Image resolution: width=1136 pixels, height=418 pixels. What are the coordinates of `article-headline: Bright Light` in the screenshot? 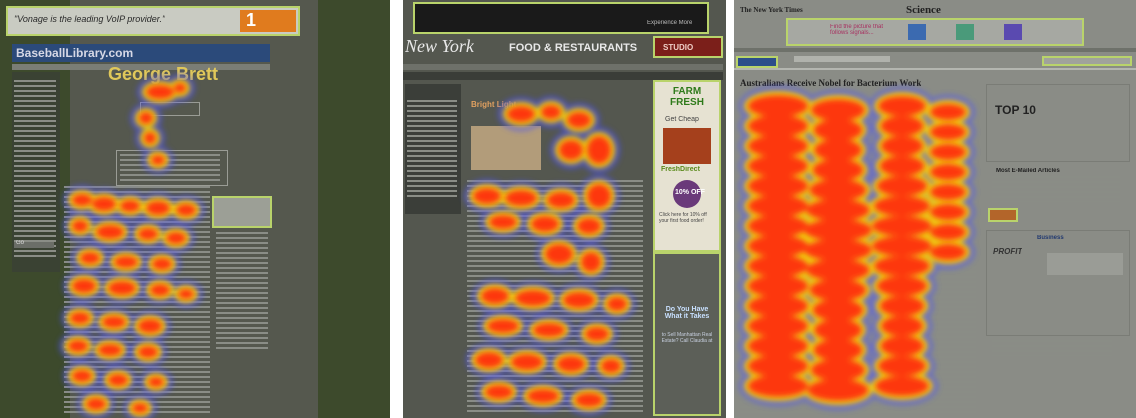 It's located at (494, 104).